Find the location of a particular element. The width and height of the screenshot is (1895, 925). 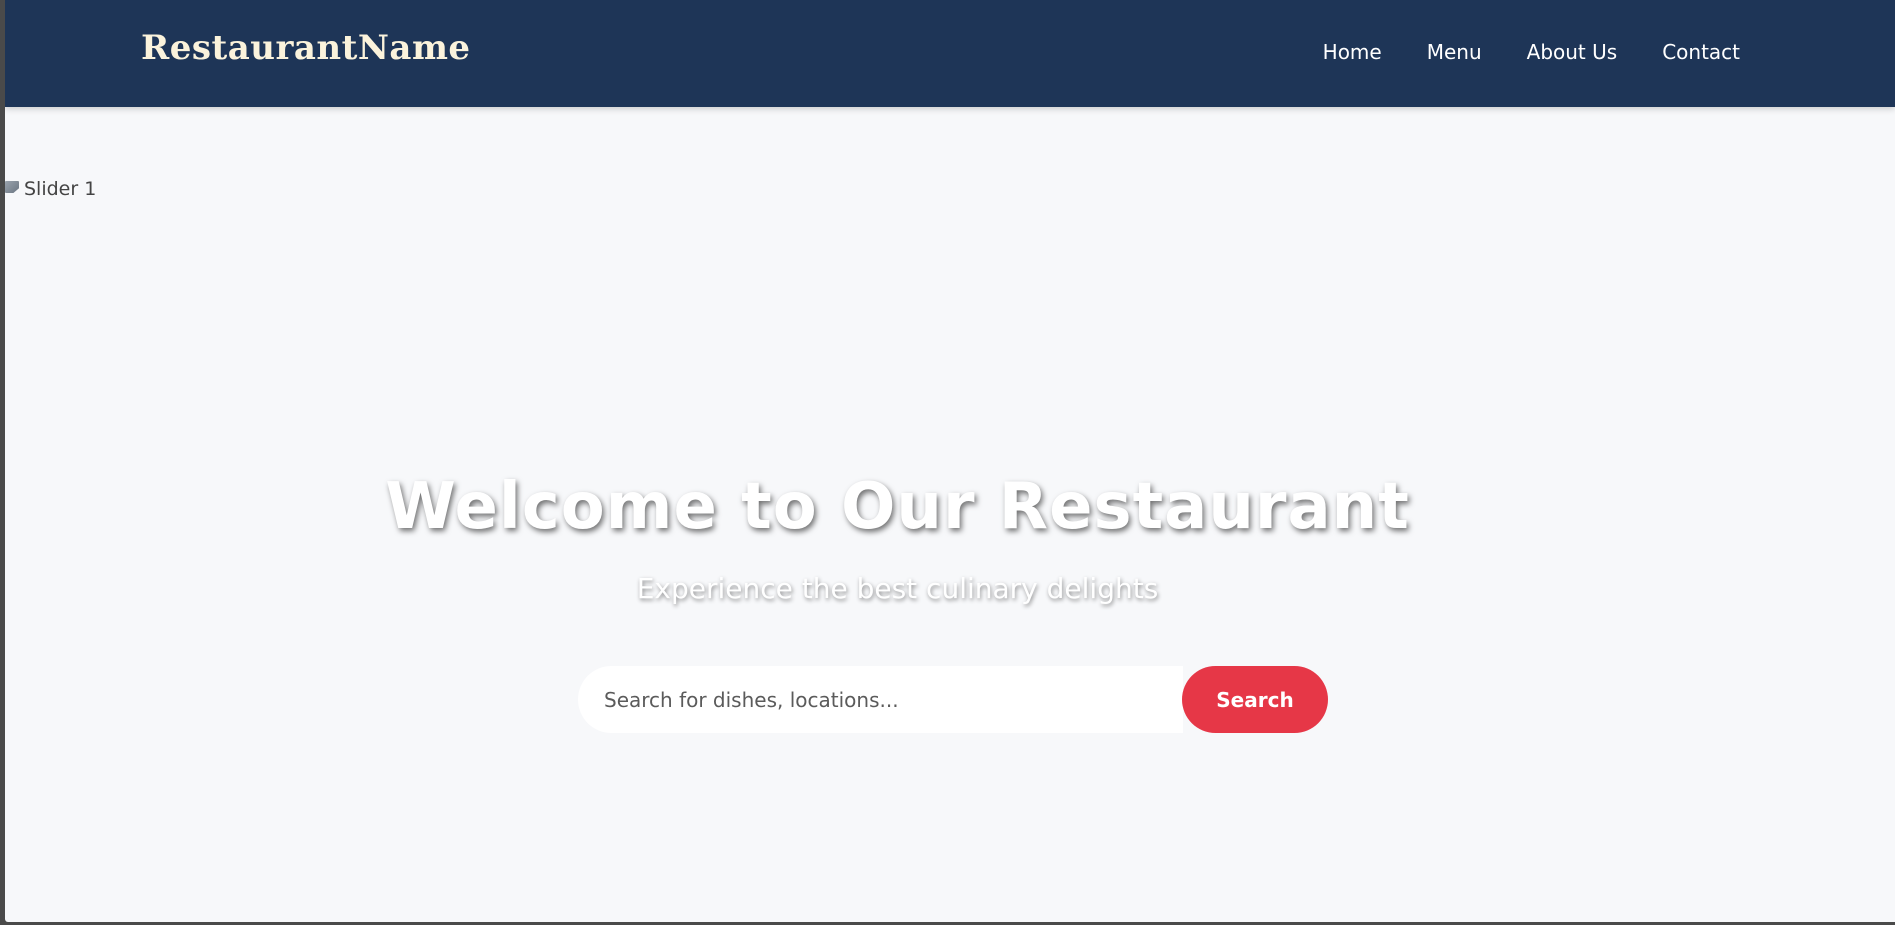

nav-link-menu: Menu is located at coordinates (1454, 52).